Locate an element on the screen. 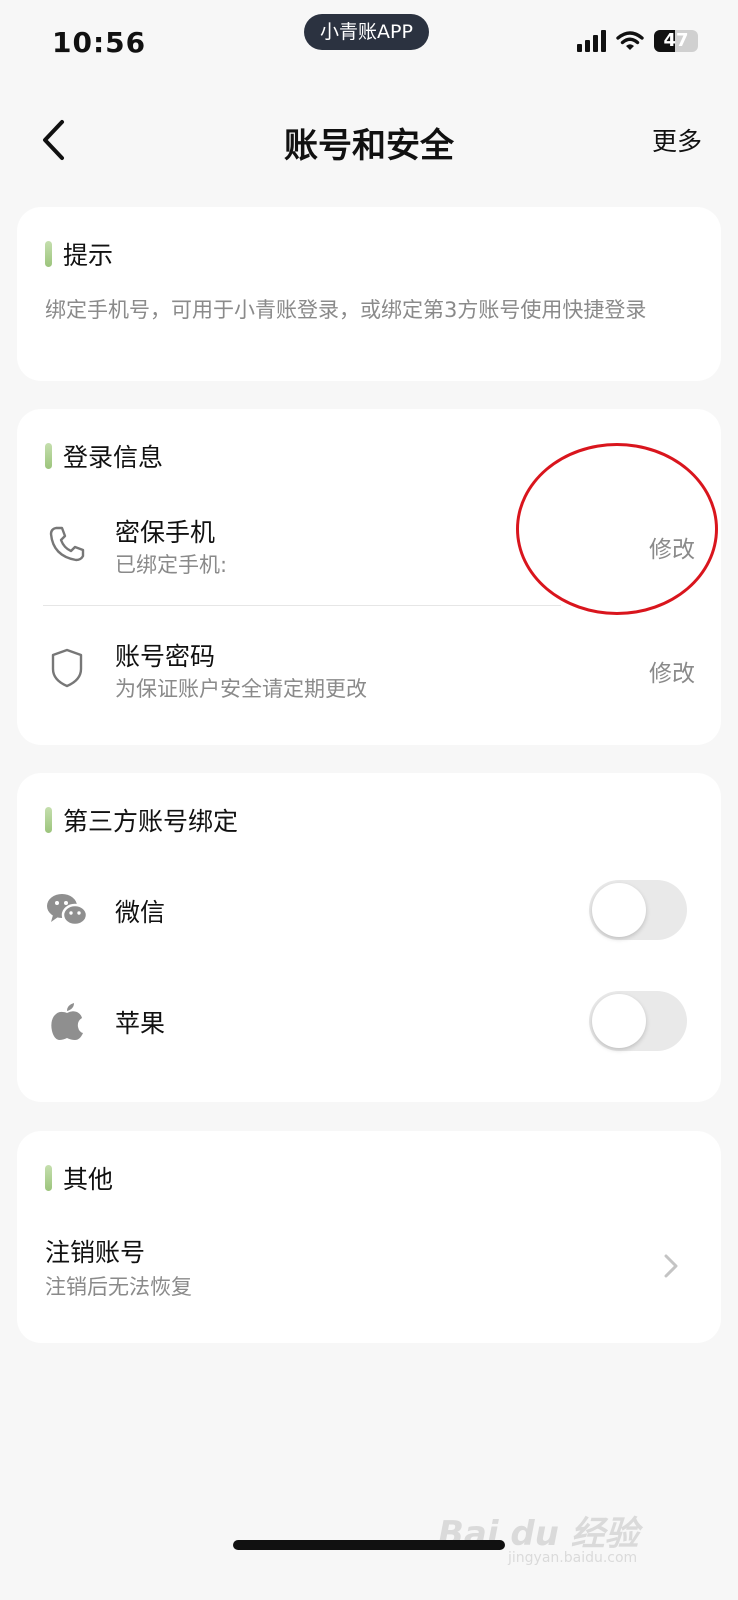  wechat-row: 微信 is located at coordinates (369, 910).